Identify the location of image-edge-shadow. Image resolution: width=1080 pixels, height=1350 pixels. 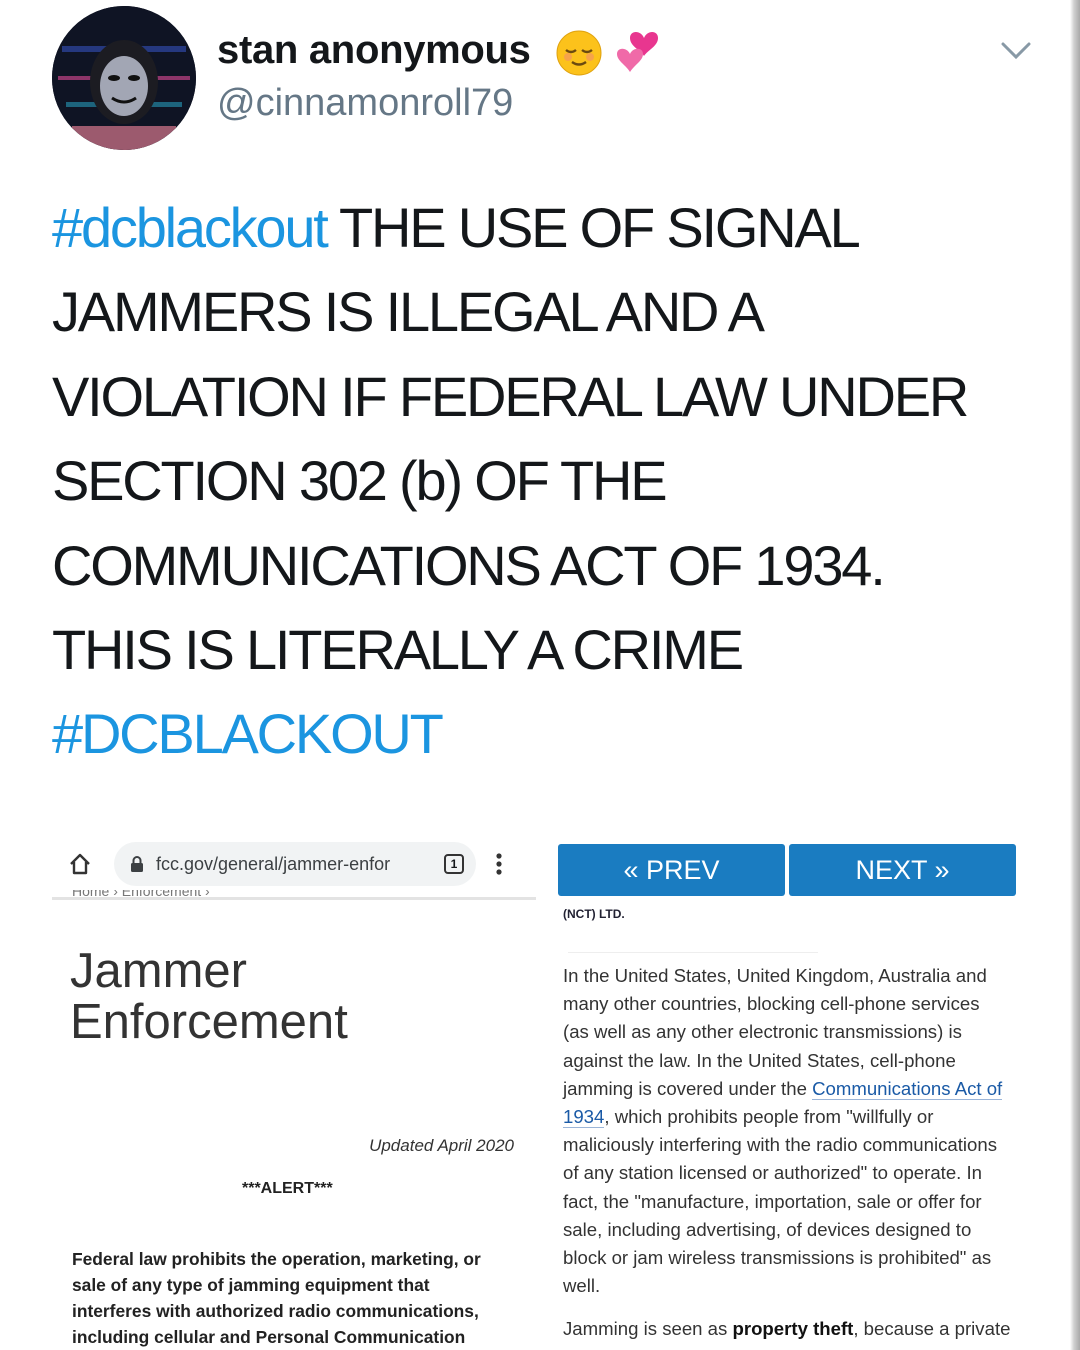
(1075, 675).